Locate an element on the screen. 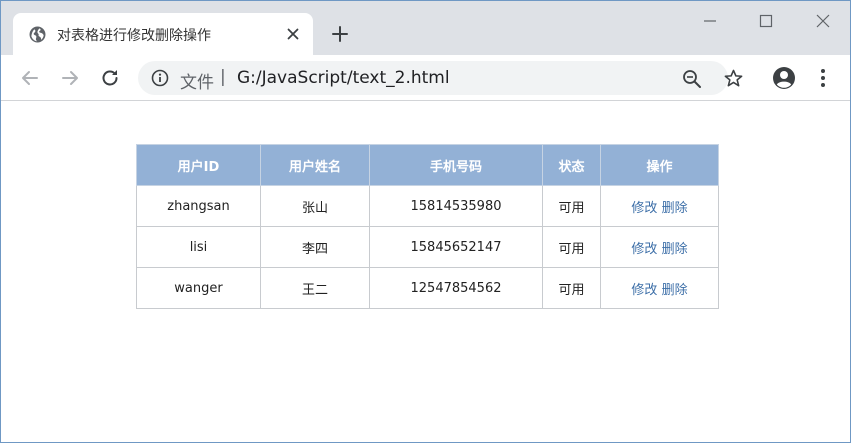 The width and height of the screenshot is (851, 443). zoom-out-icon is located at coordinates (692, 79).